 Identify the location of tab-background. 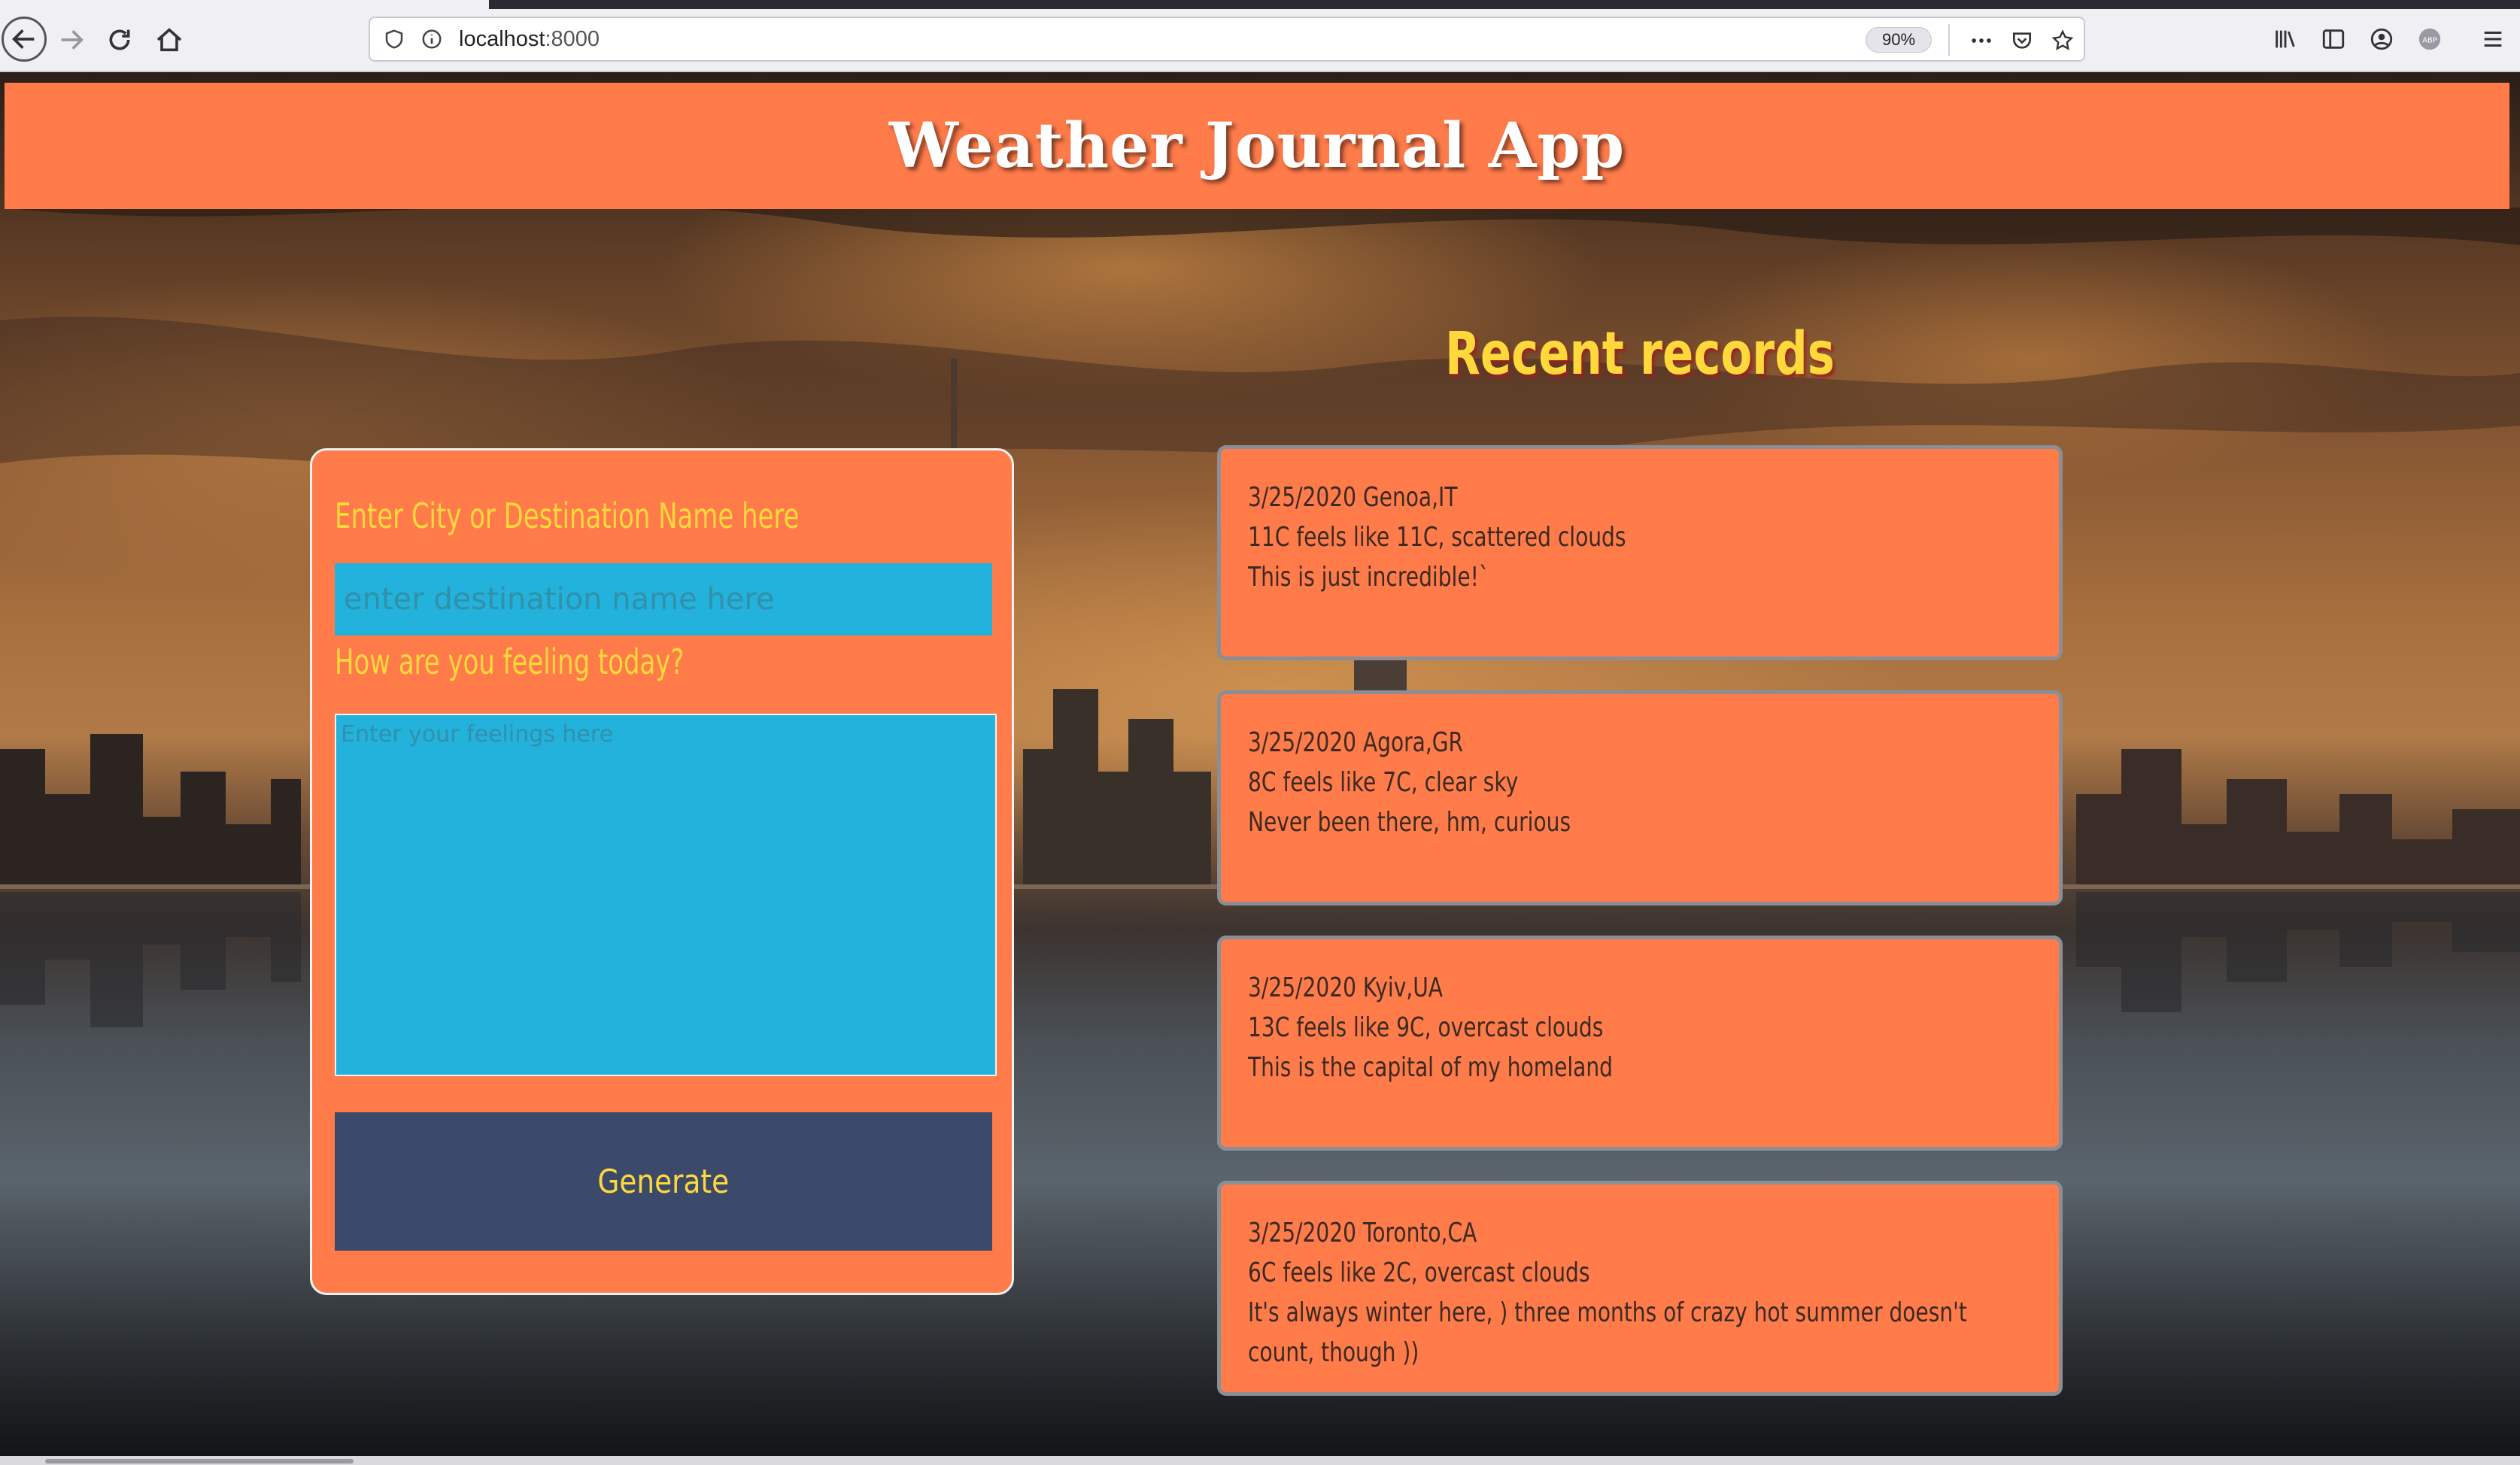
(321, 5).